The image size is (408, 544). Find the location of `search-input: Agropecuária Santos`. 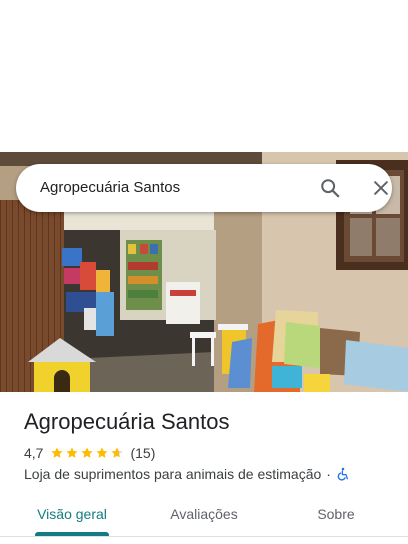

search-input: Agropecuária Santos is located at coordinates (110, 188).